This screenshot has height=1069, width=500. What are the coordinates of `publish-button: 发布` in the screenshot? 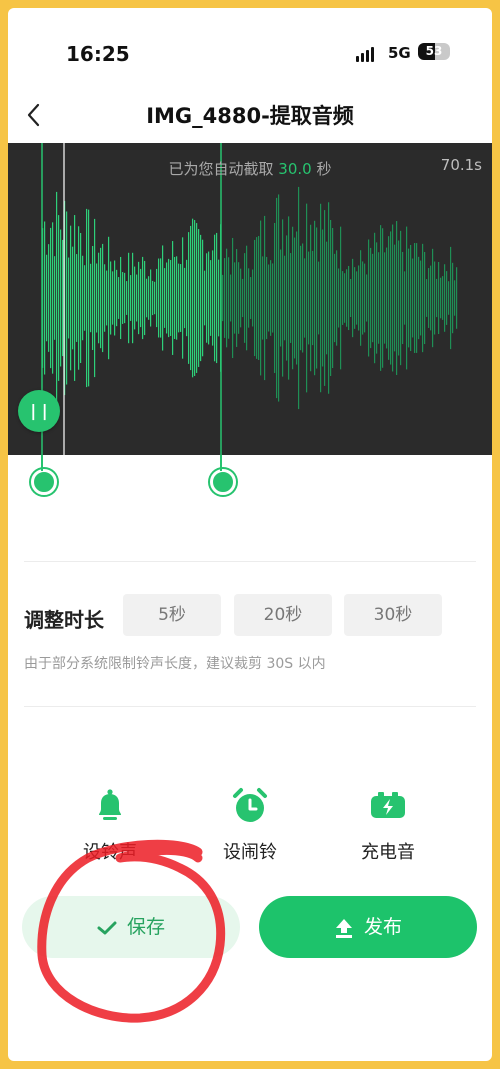 It's located at (368, 927).